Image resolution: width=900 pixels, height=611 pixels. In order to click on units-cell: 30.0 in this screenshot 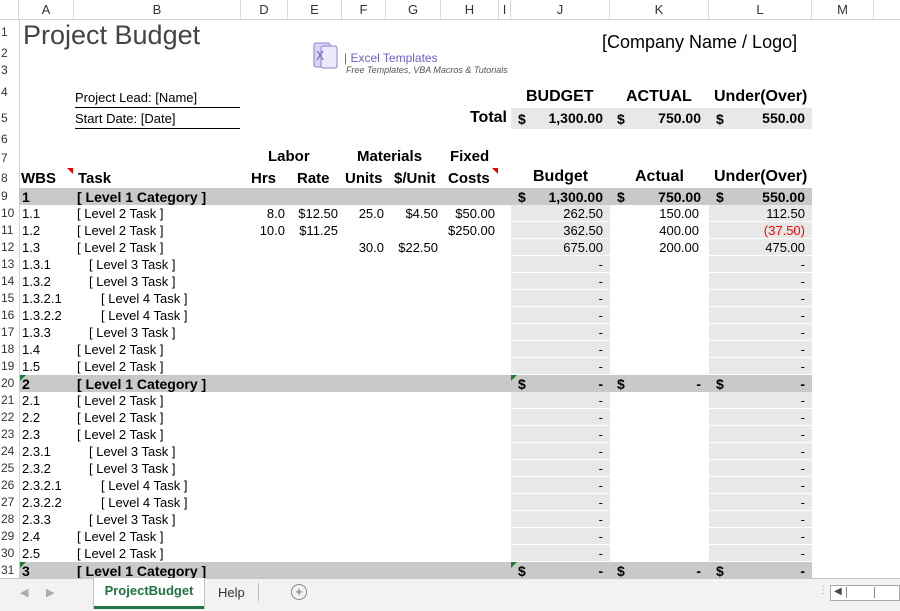, I will do `click(363, 247)`.